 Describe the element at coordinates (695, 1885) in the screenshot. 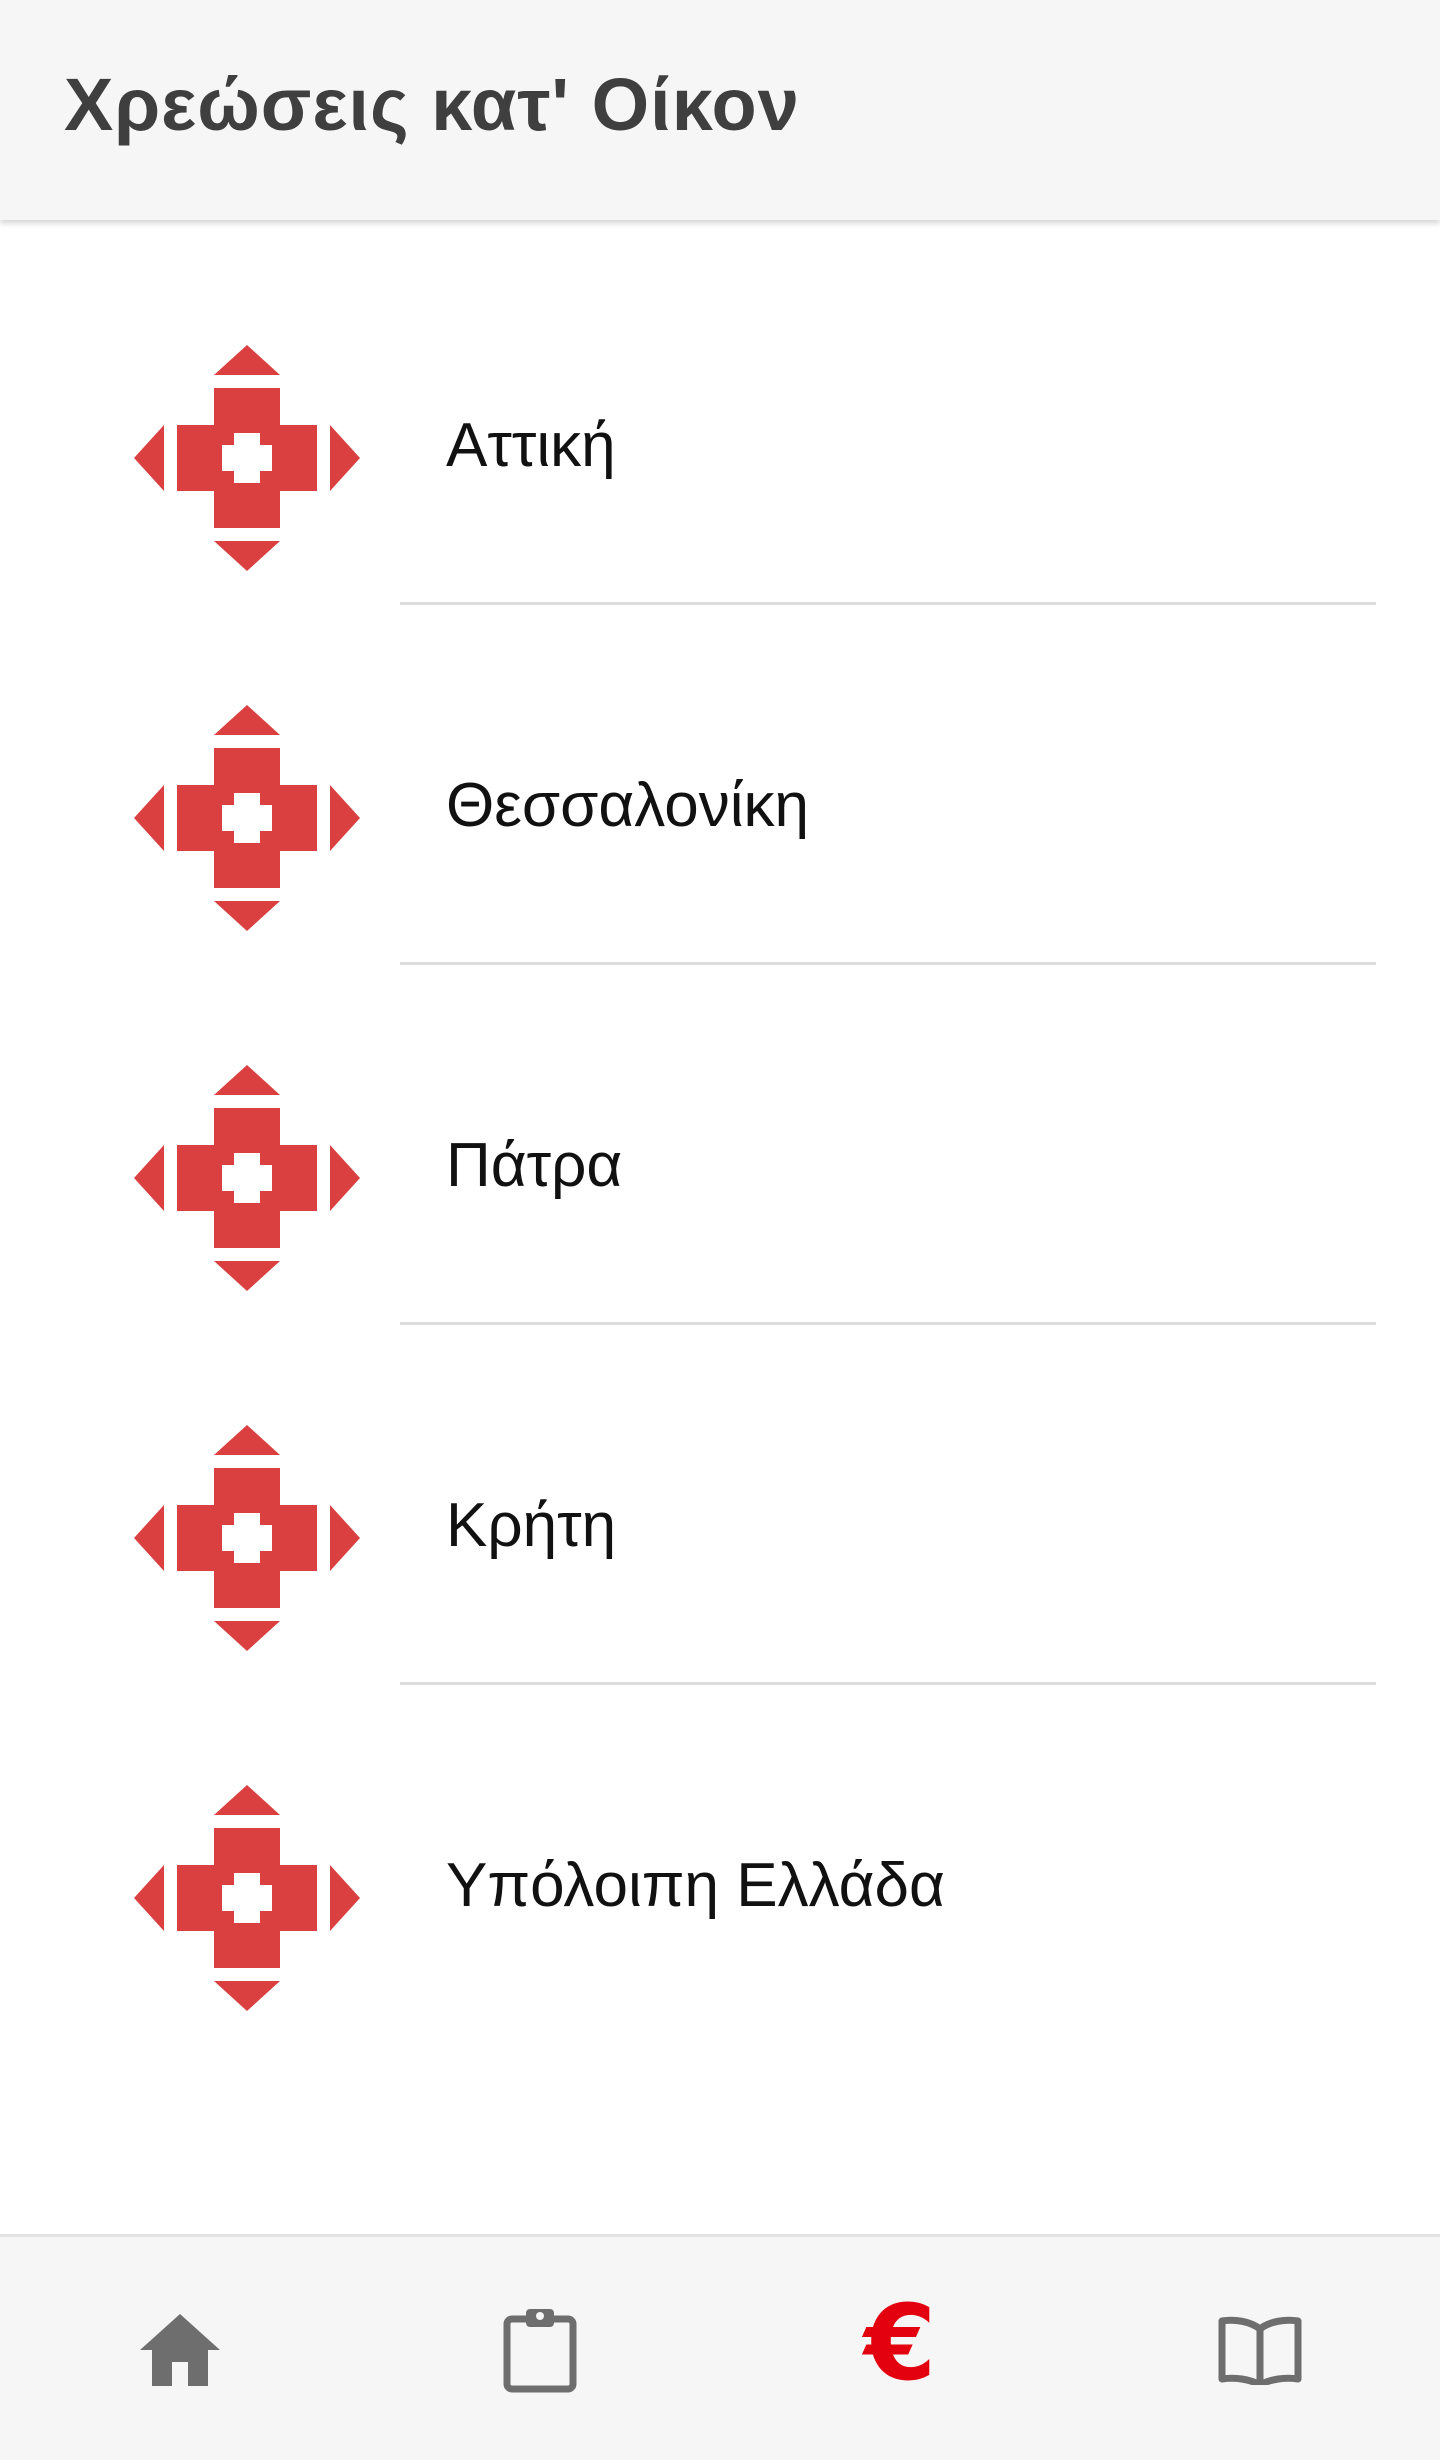

I see `region-label: Υπόλοιπη Ελλάδα` at that location.